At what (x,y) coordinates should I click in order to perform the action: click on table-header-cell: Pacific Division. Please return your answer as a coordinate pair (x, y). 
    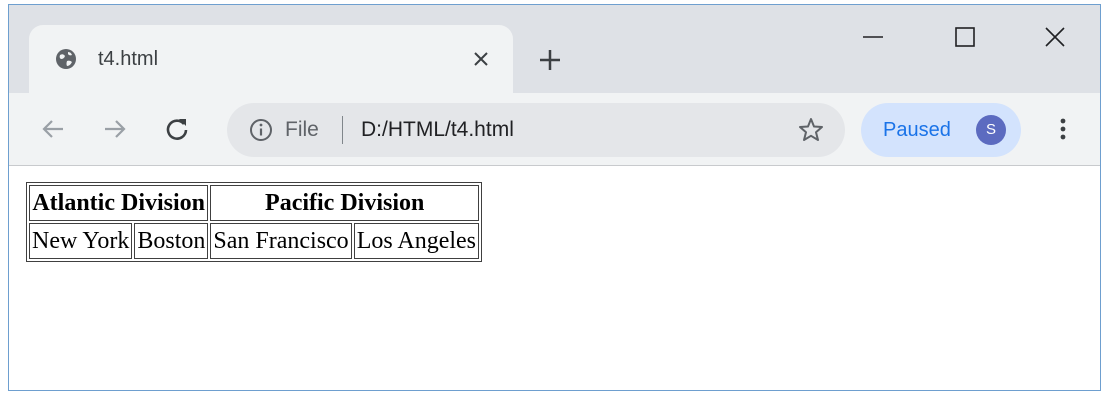
    Looking at the image, I should click on (345, 203).